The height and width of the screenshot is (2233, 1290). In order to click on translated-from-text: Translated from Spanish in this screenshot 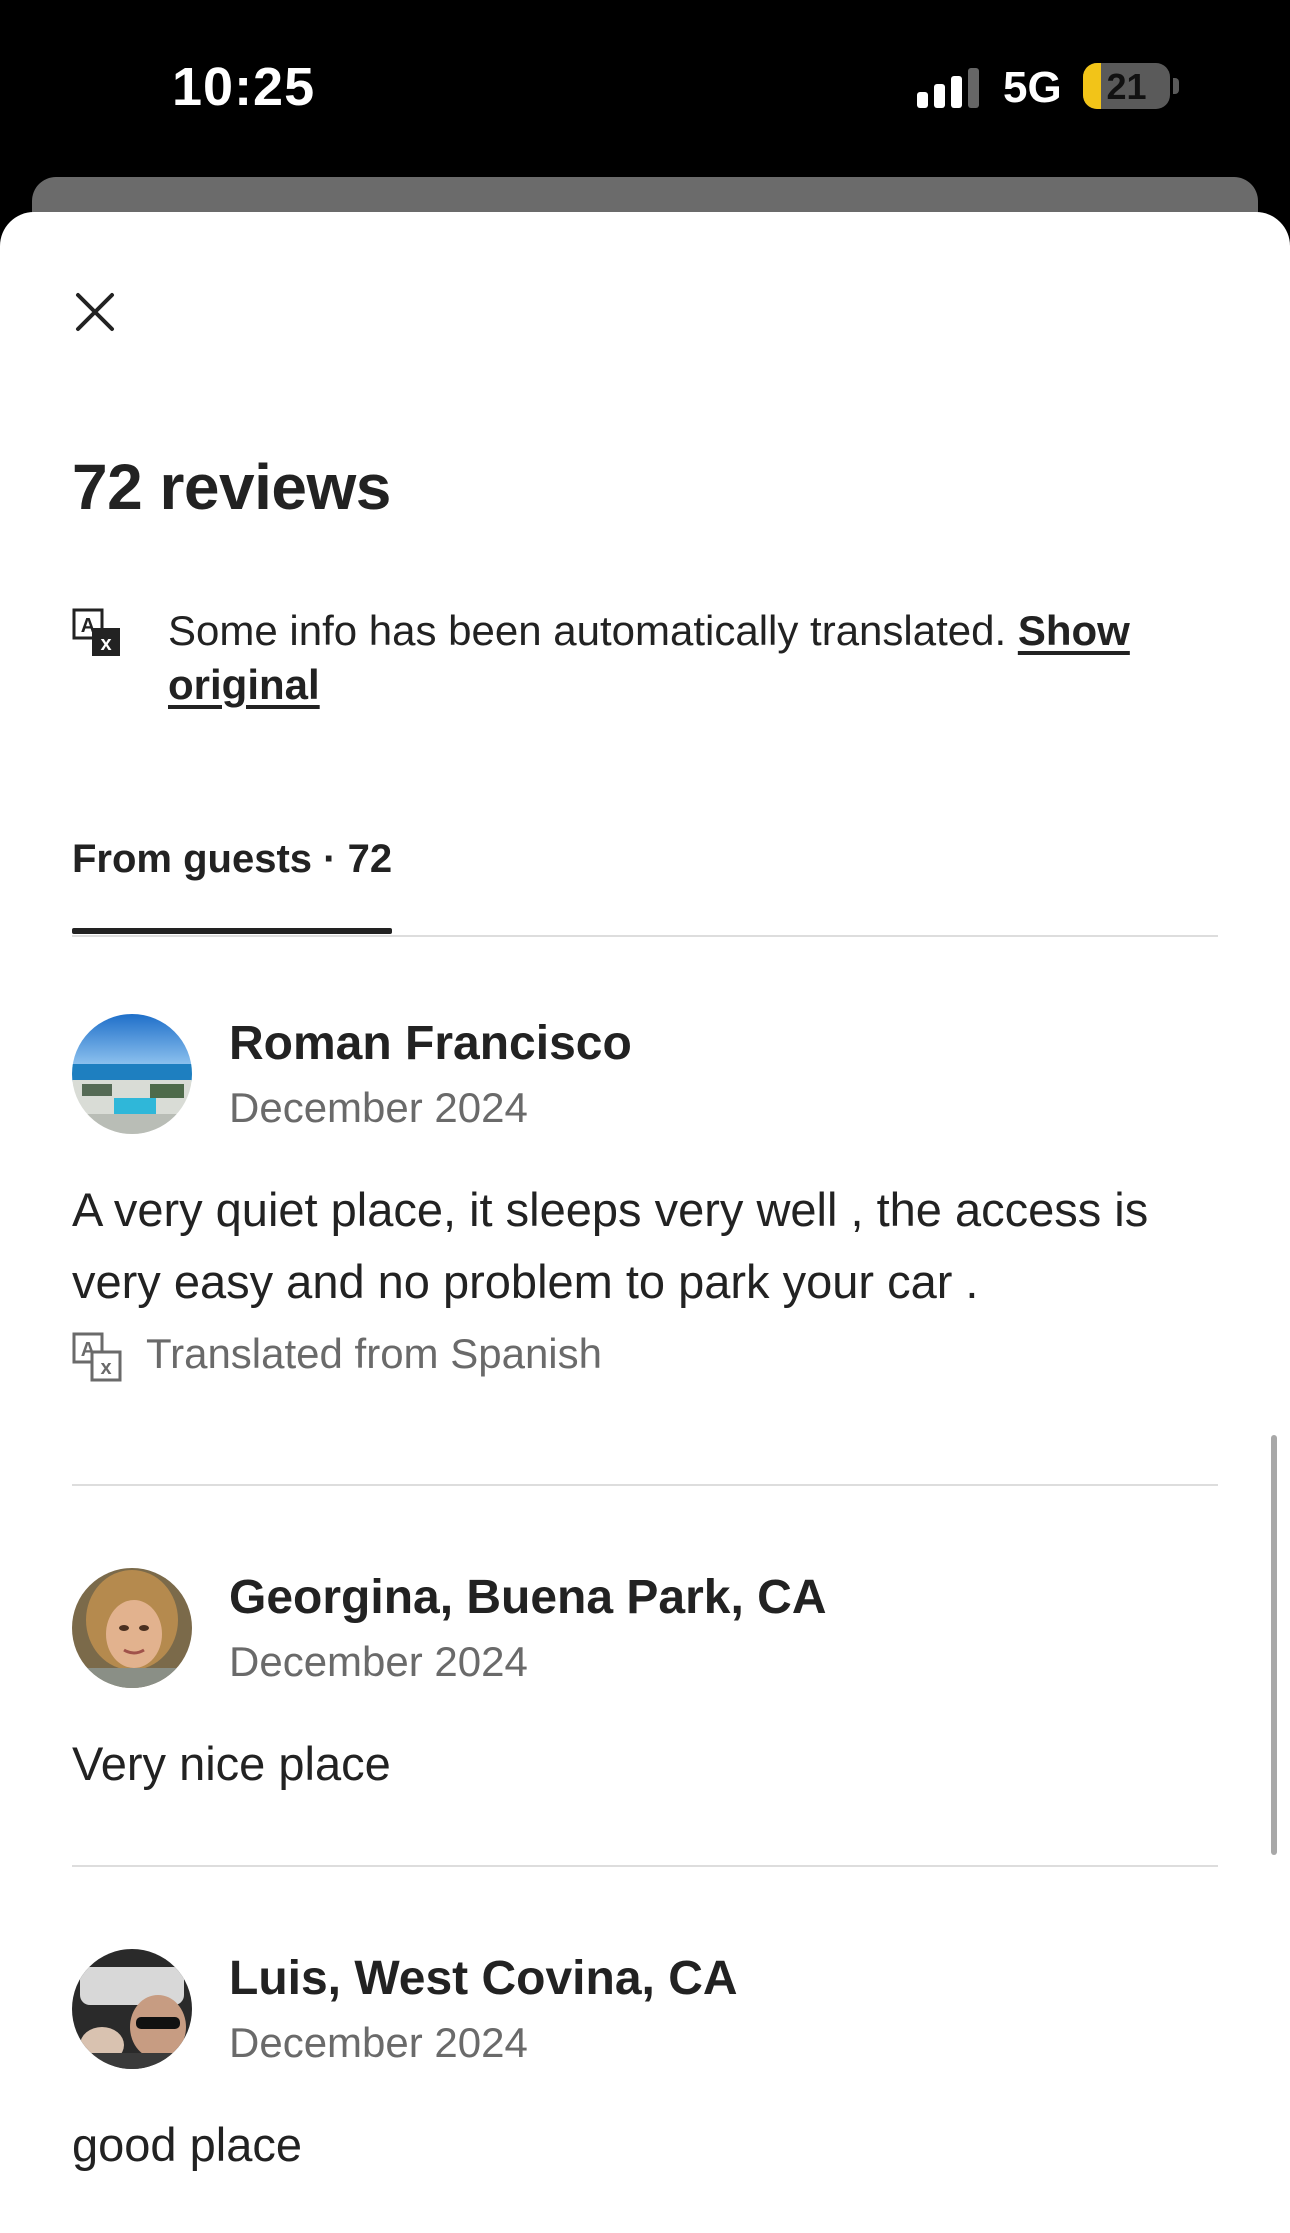, I will do `click(374, 1353)`.